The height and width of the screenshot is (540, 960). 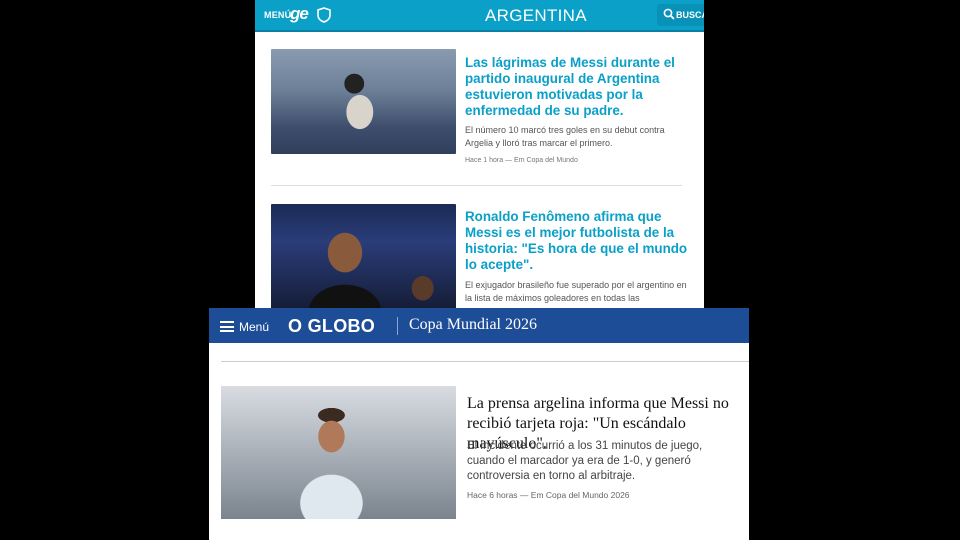 I want to click on ge-article-divider, so click(x=476, y=185).